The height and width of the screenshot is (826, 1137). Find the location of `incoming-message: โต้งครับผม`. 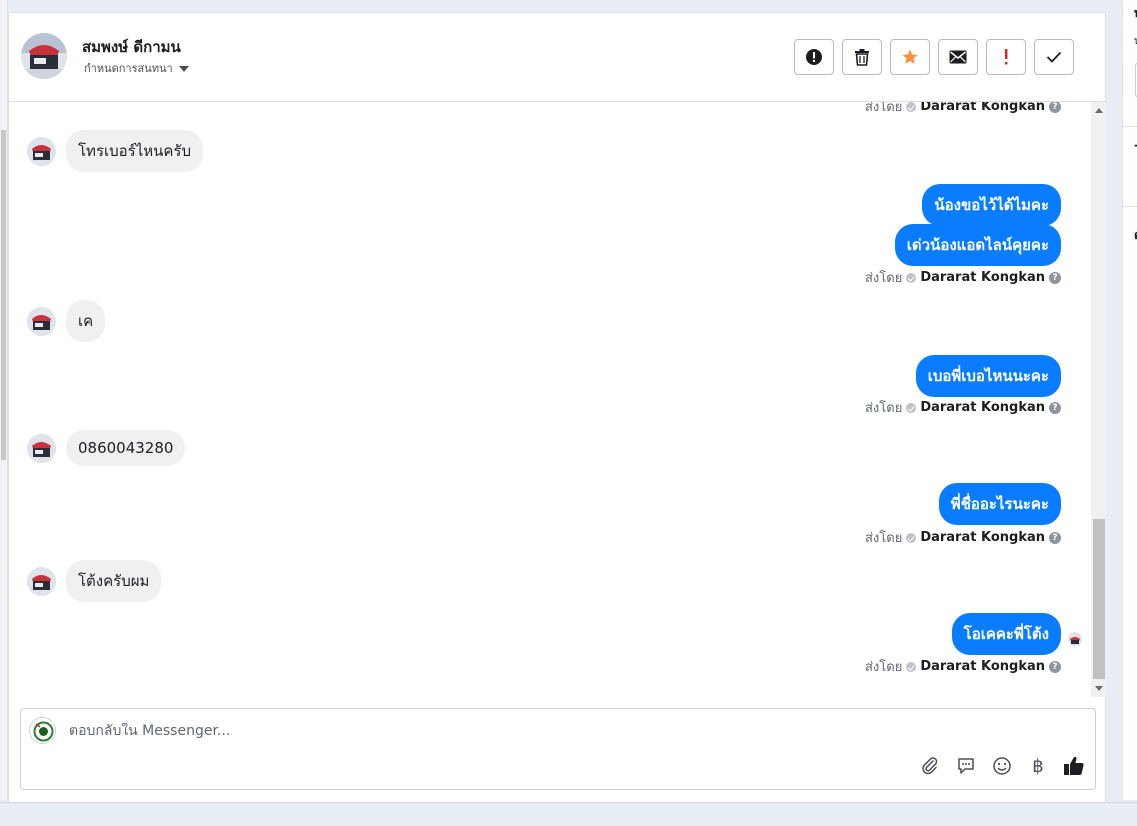

incoming-message: โต้งครับผม is located at coordinates (94, 581).